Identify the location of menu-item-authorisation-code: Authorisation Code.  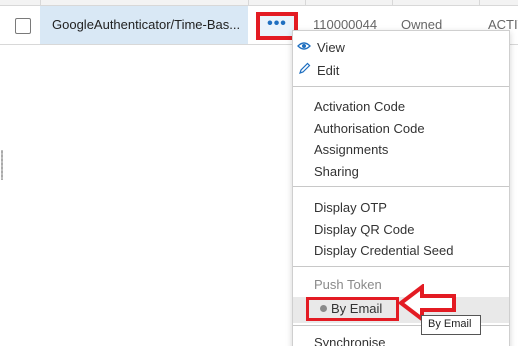
(369, 128).